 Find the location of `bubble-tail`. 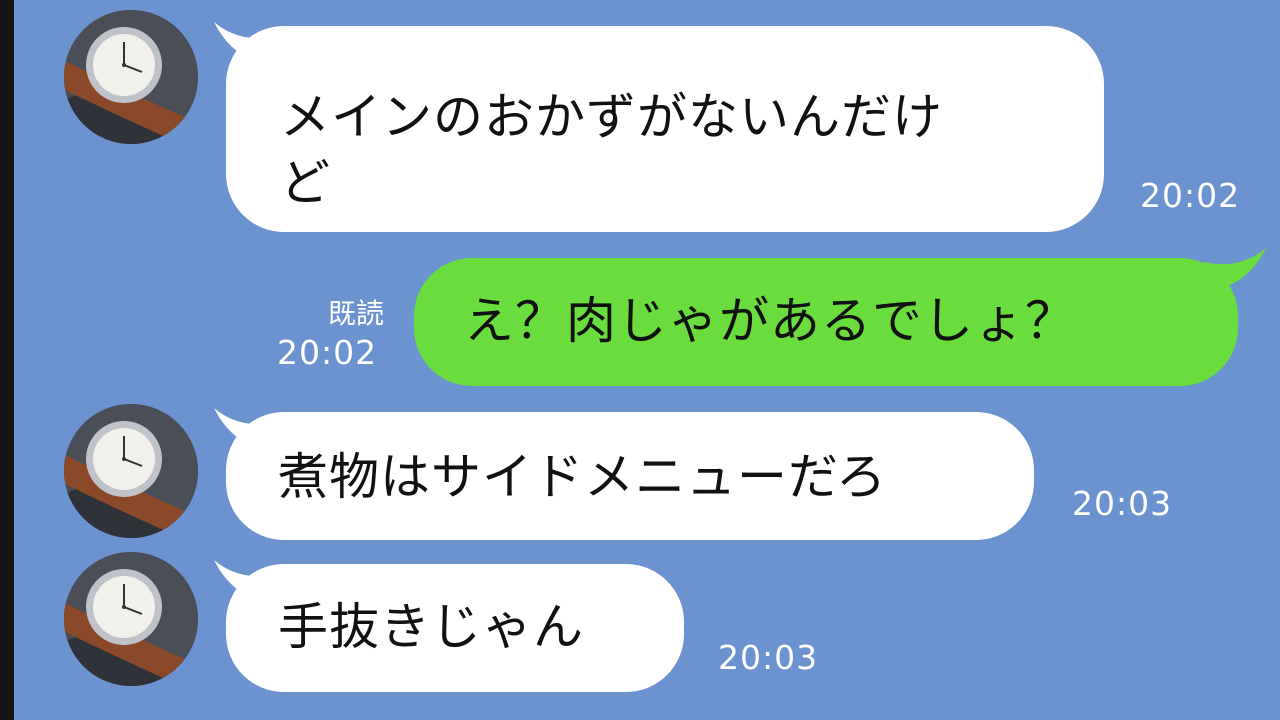

bubble-tail is located at coordinates (1235, 270).